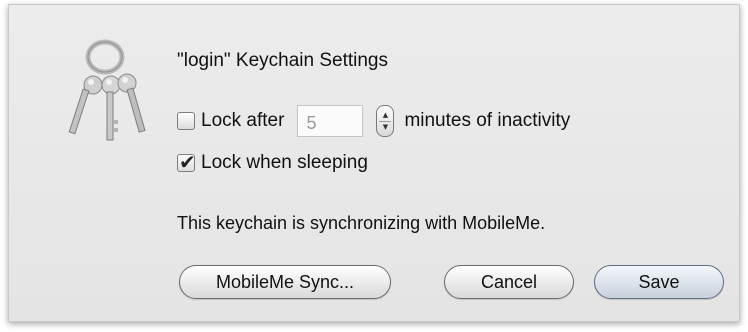  What do you see at coordinates (509, 282) in the screenshot?
I see `cancel-button: Cancel` at bounding box center [509, 282].